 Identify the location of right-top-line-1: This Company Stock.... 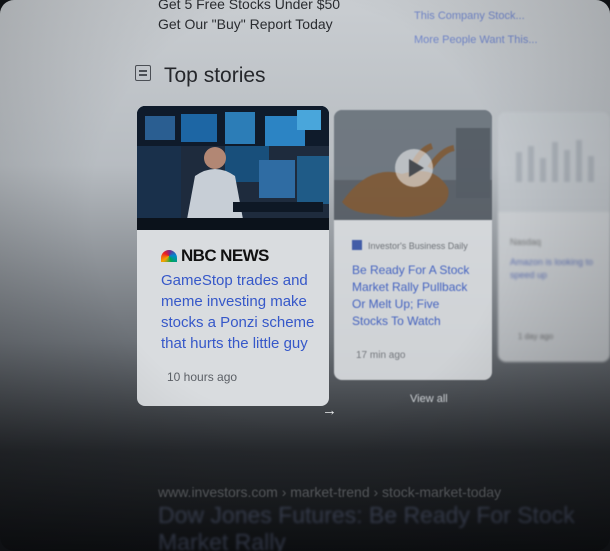
(469, 16).